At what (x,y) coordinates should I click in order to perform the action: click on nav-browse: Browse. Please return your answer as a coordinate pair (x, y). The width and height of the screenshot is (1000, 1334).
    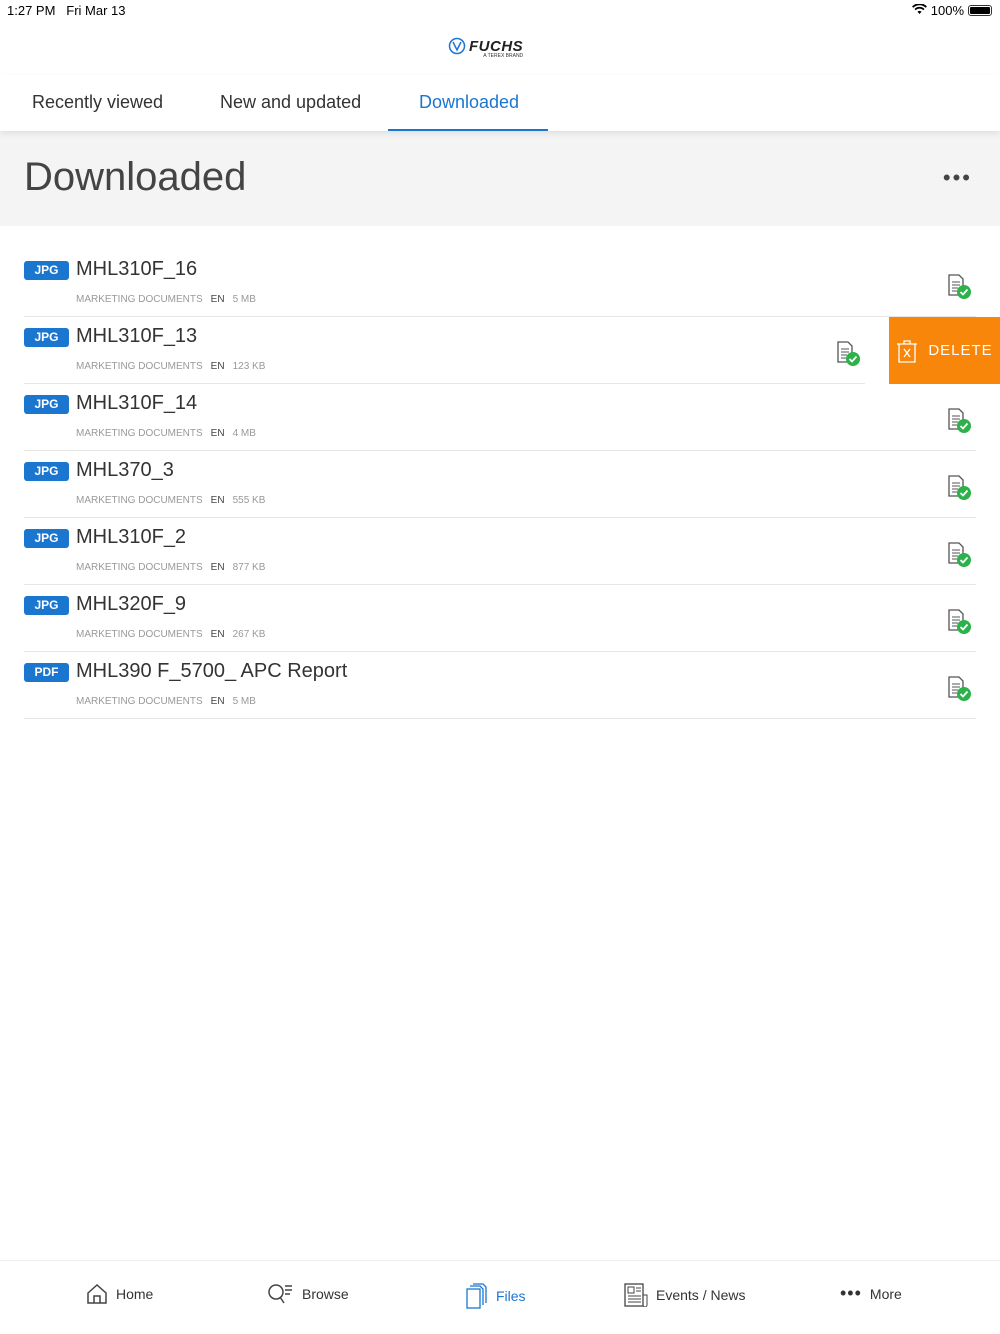
    Looking at the image, I should click on (308, 1294).